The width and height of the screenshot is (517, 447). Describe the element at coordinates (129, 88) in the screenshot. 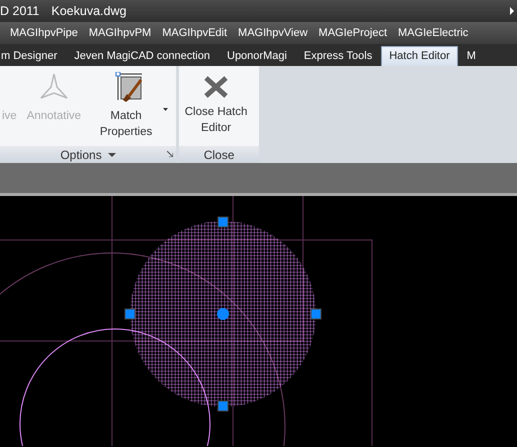

I see `match-properties-icon` at that location.